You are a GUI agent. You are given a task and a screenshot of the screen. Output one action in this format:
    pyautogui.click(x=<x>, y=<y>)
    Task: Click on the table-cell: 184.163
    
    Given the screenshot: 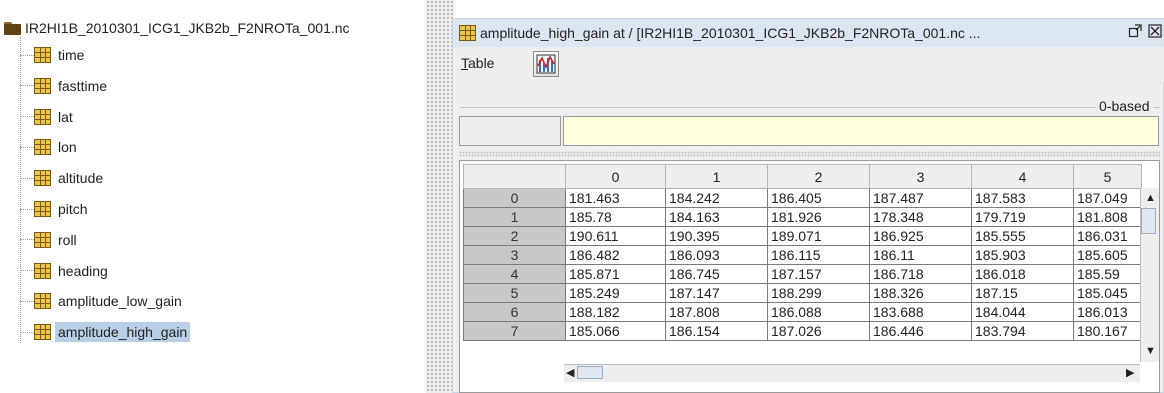 What is the action you would take?
    pyautogui.click(x=716, y=217)
    